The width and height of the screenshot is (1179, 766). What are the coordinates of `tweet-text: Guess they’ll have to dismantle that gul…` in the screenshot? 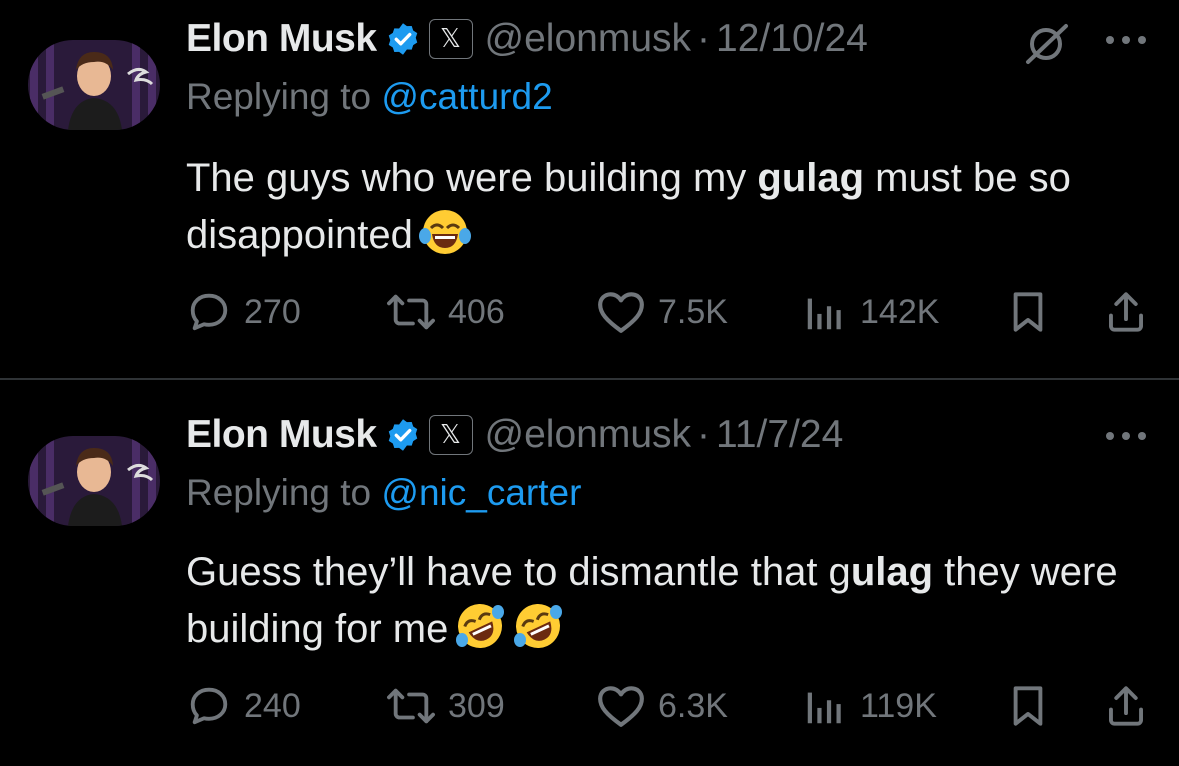 It's located at (666, 600).